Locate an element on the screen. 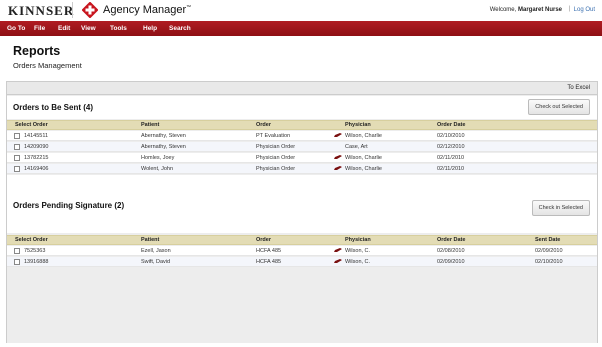 The height and width of the screenshot is (347, 602). kinnser-brand: KINNSER is located at coordinates (41, 10).